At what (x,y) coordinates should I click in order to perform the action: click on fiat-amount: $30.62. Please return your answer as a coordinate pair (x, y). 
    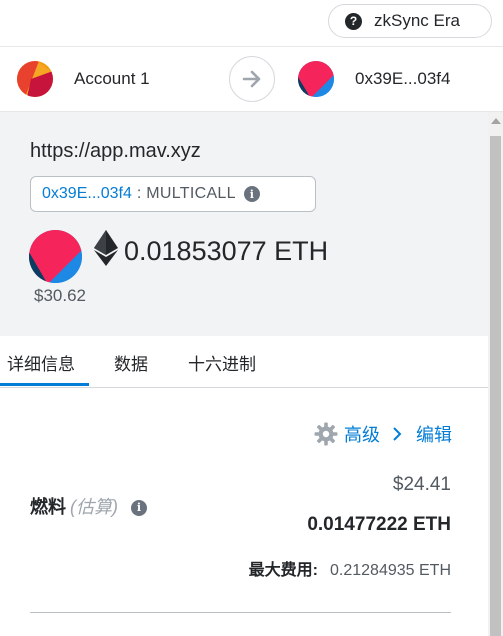
    Looking at the image, I should click on (60, 295).